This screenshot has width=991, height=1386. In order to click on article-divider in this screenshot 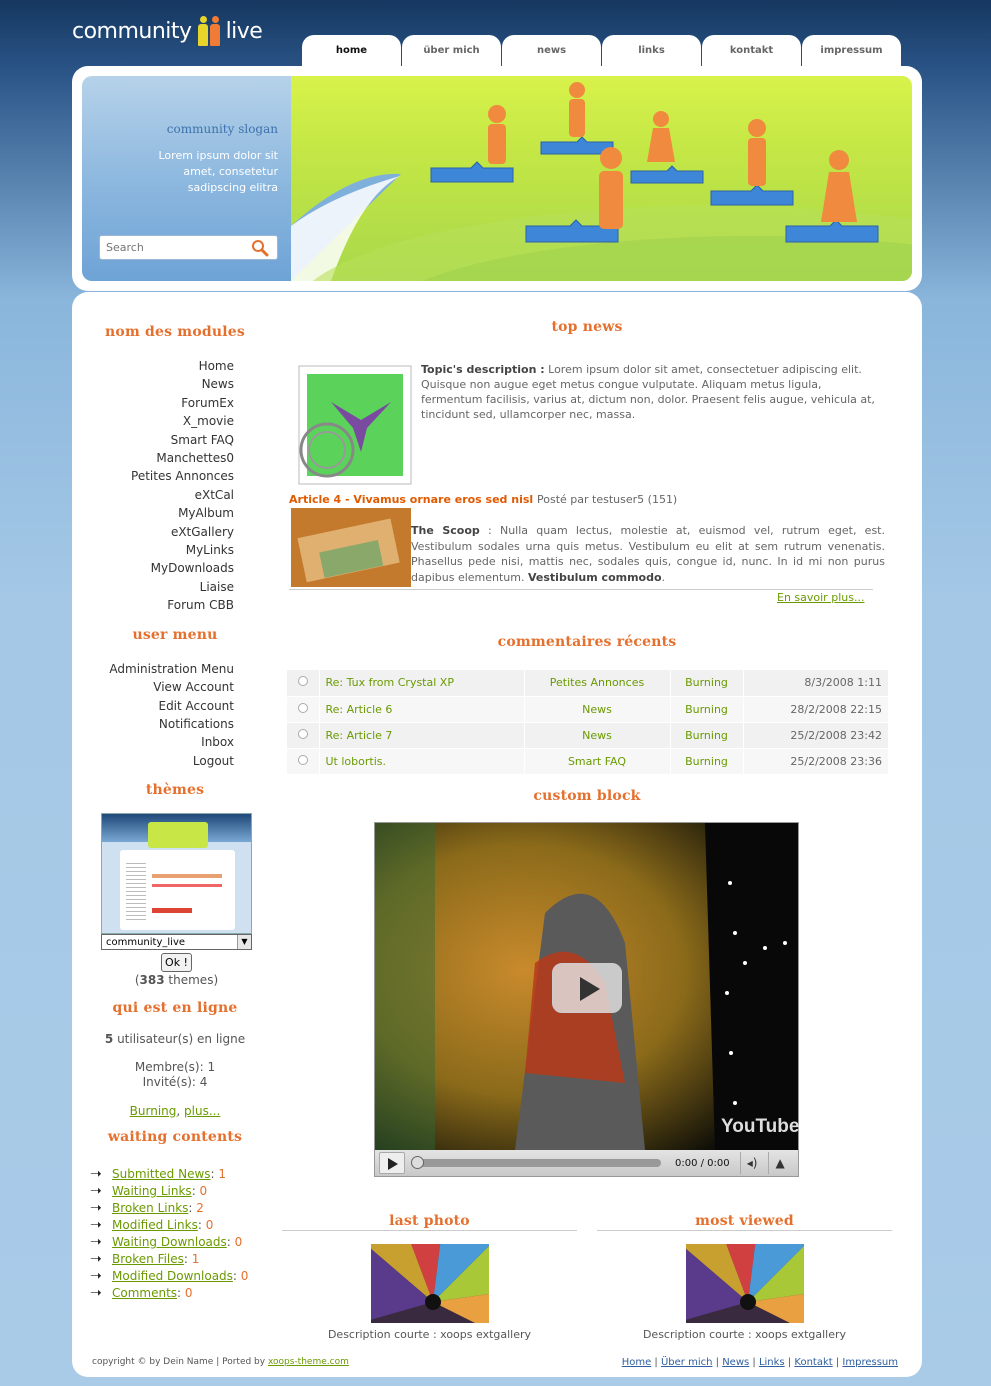, I will do `click(581, 589)`.